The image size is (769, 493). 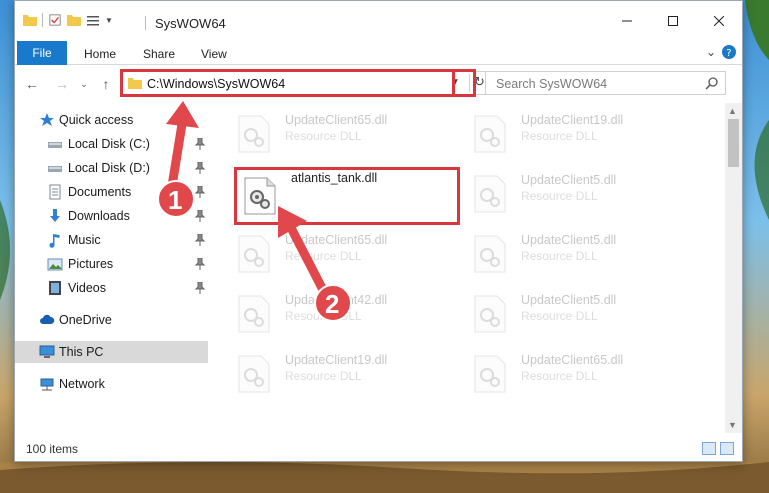 I want to click on sidebar-item-pictures: Pictures, so click(x=111, y=264).